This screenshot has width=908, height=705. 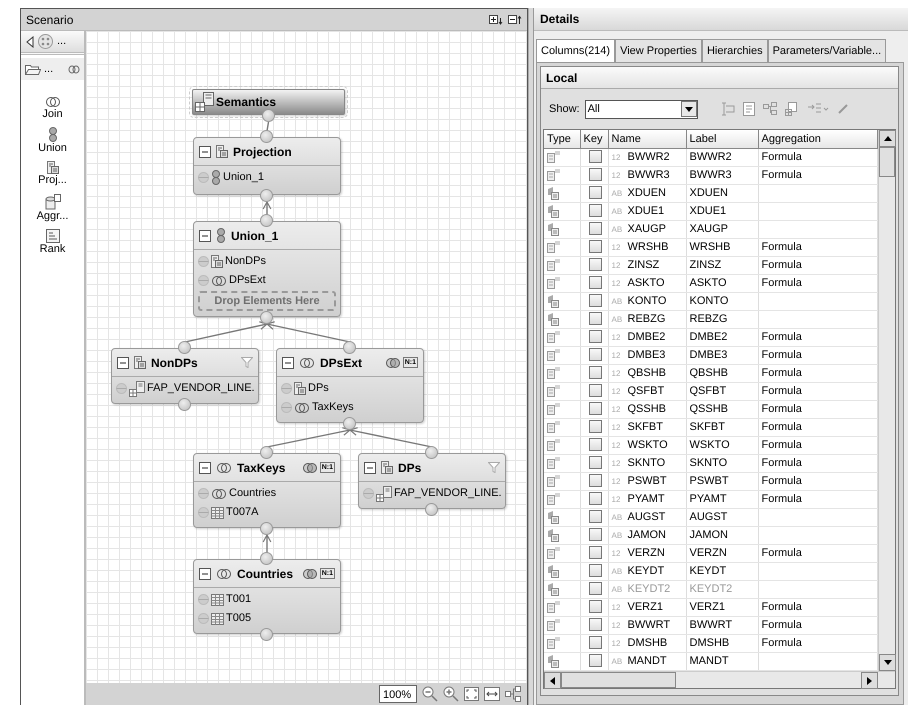 What do you see at coordinates (562, 139) in the screenshot?
I see `column-header: Type` at bounding box center [562, 139].